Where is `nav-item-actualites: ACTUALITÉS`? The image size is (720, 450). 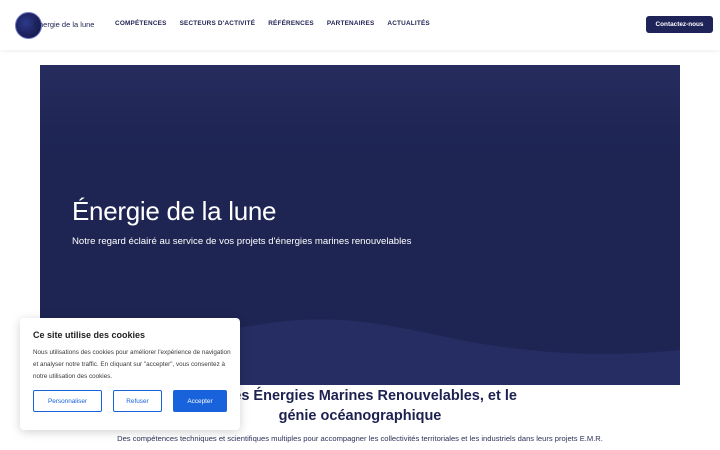 nav-item-actualites: ACTUALITÉS is located at coordinates (408, 23).